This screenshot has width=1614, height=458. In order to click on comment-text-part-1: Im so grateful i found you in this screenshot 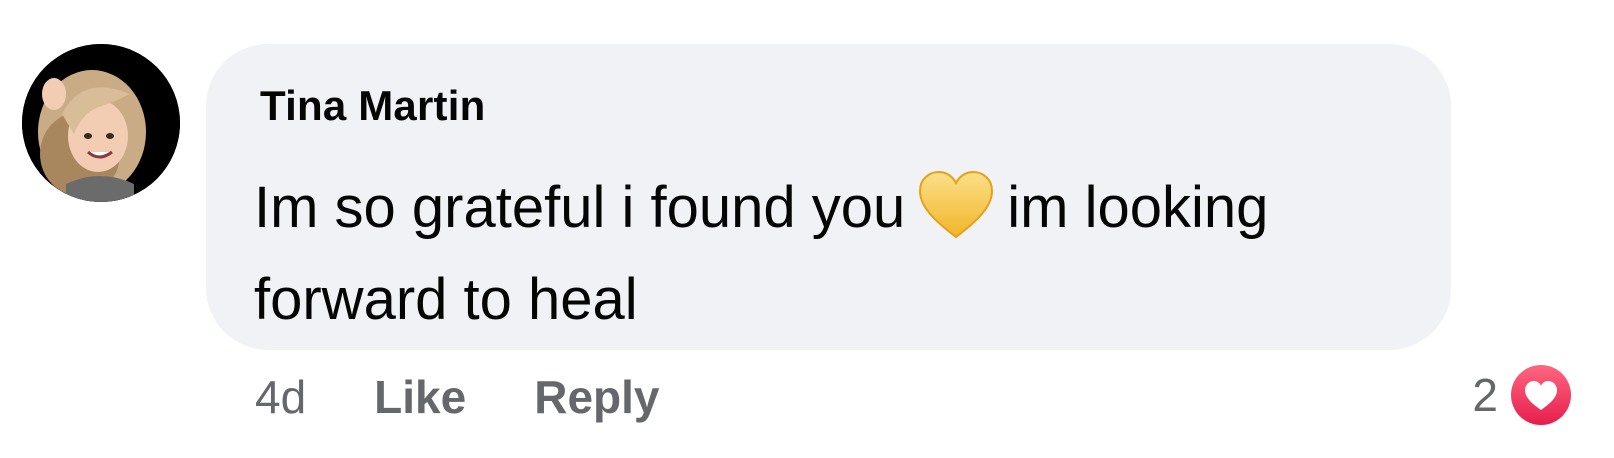, I will do `click(580, 207)`.